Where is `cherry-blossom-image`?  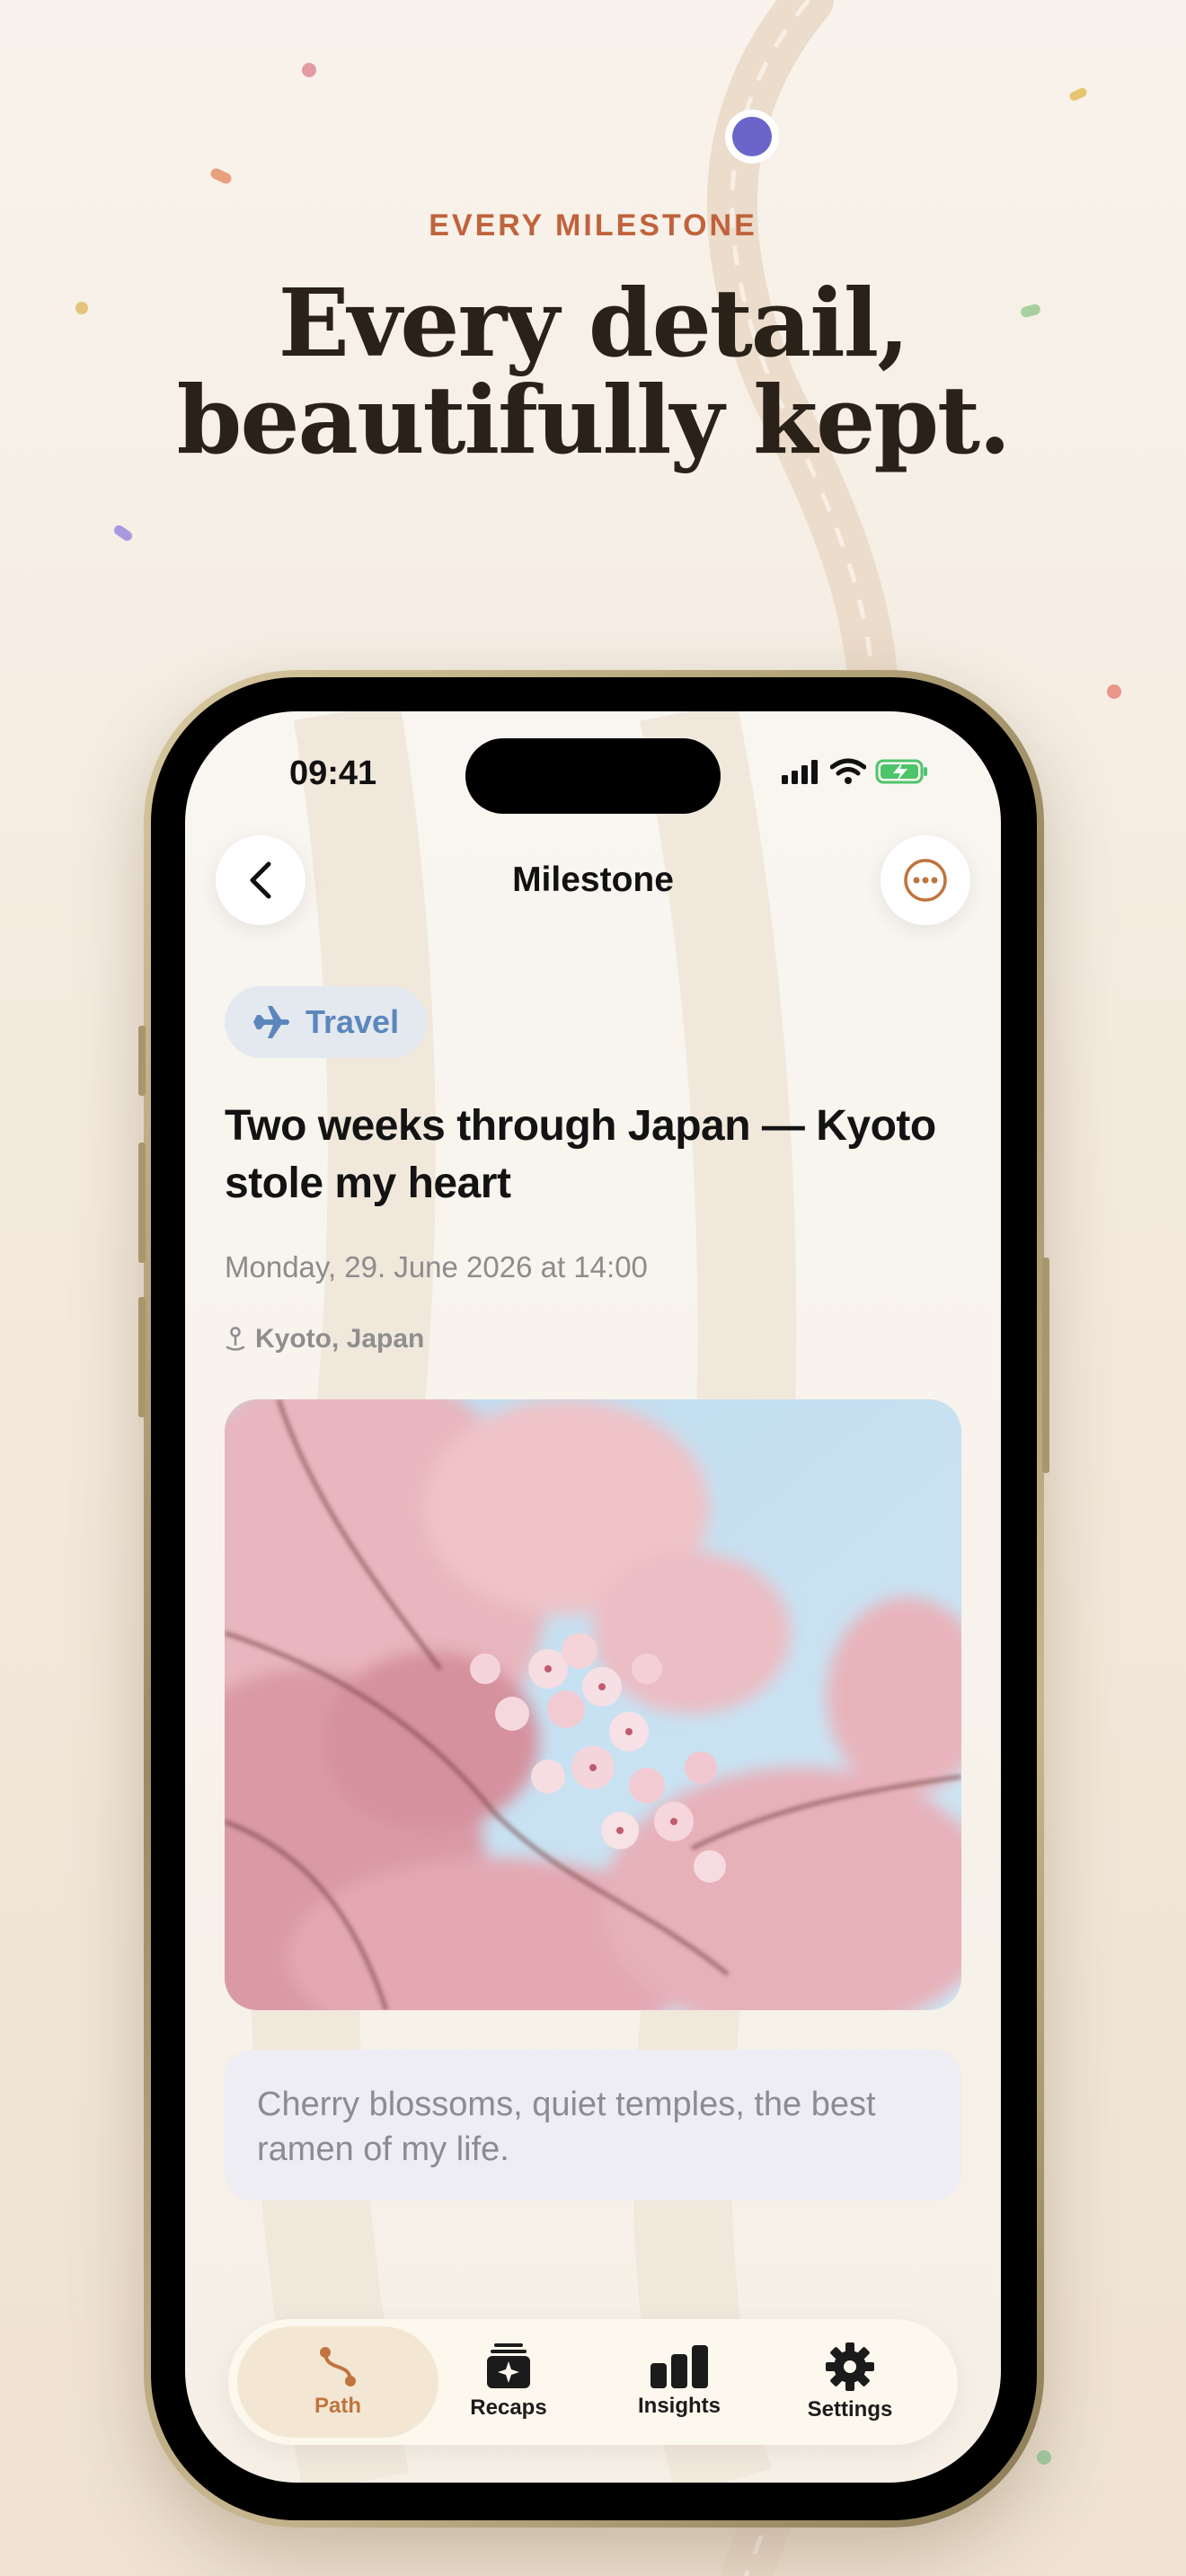 cherry-blossom-image is located at coordinates (593, 1704).